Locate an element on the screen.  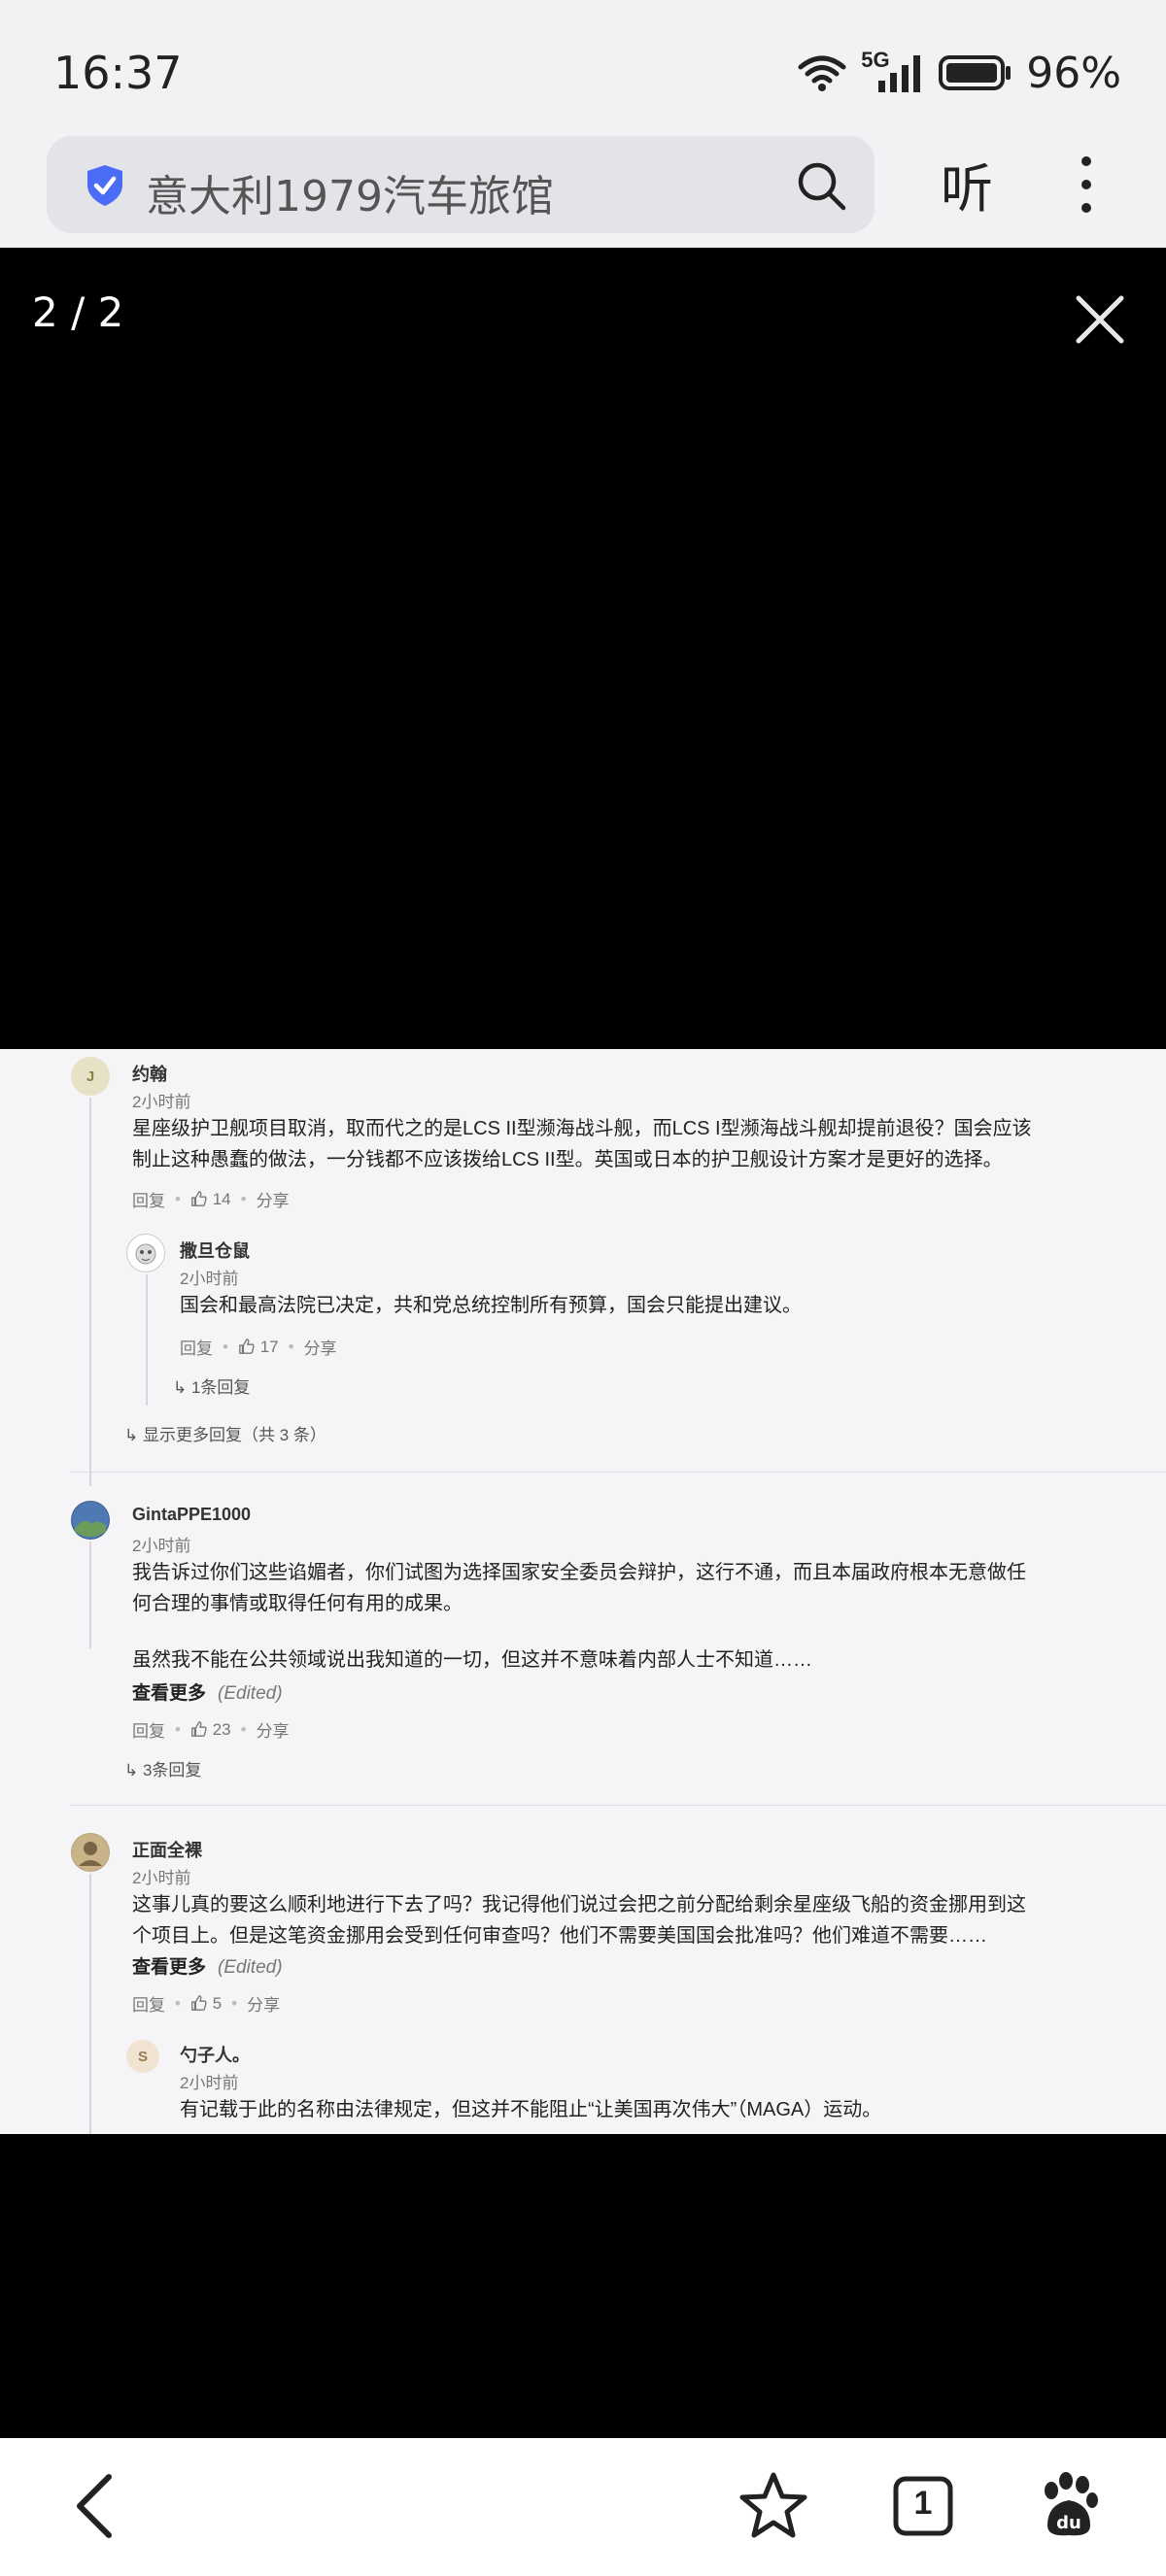
tabs-button: 1 is located at coordinates (923, 2506).